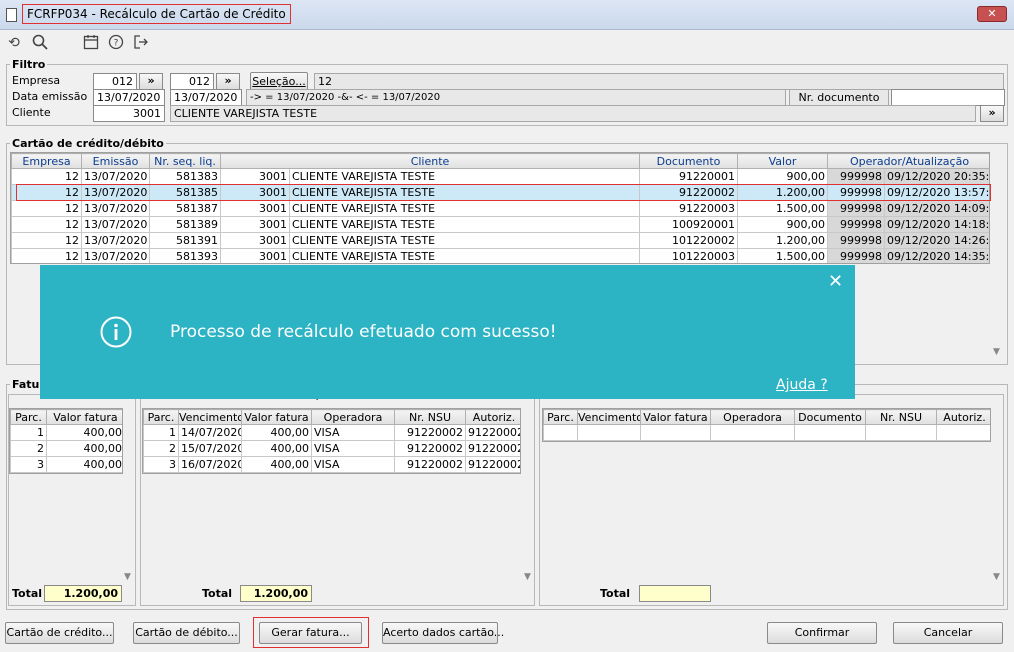  Describe the element at coordinates (210, 432) in the screenshot. I see `cell-vencimento: 14/07/2020` at that location.